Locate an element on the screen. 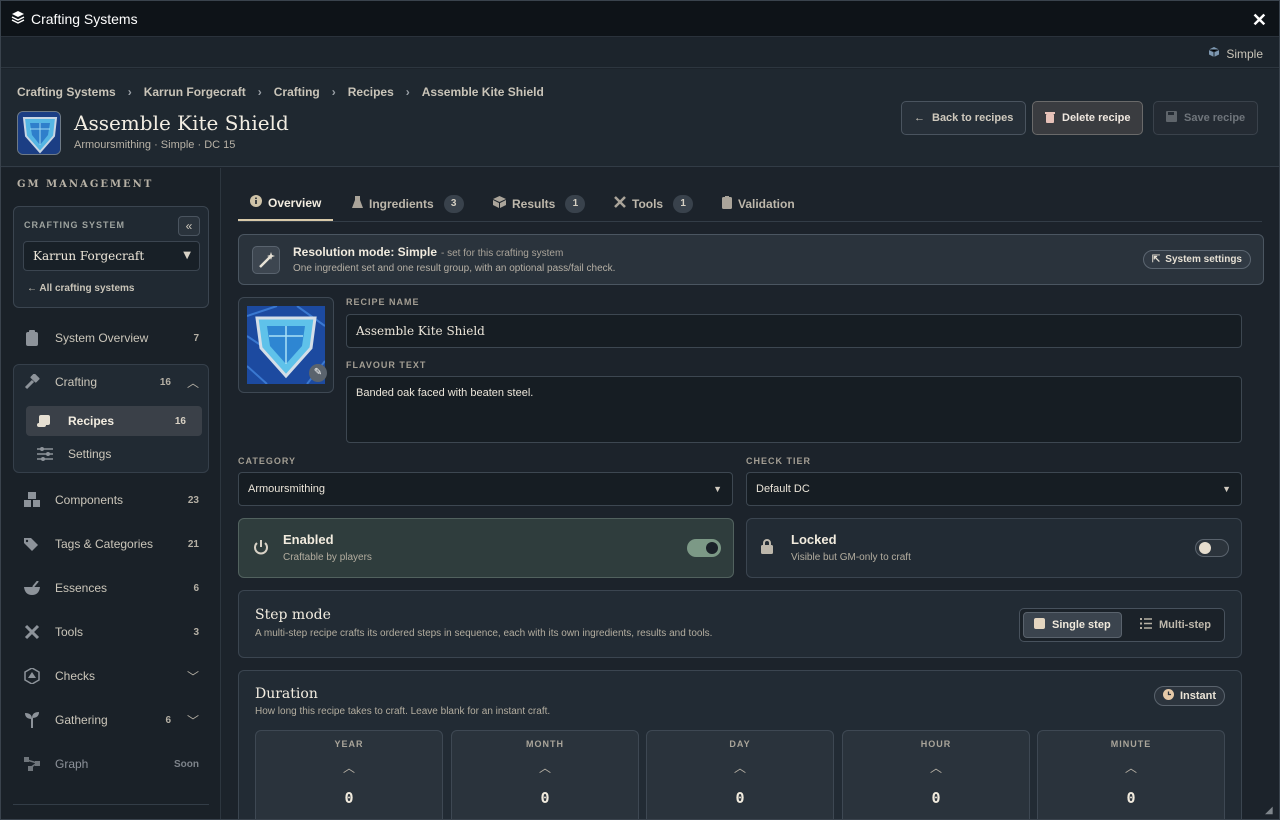  sidebar-item-label: Tags & Categories is located at coordinates (104, 544).